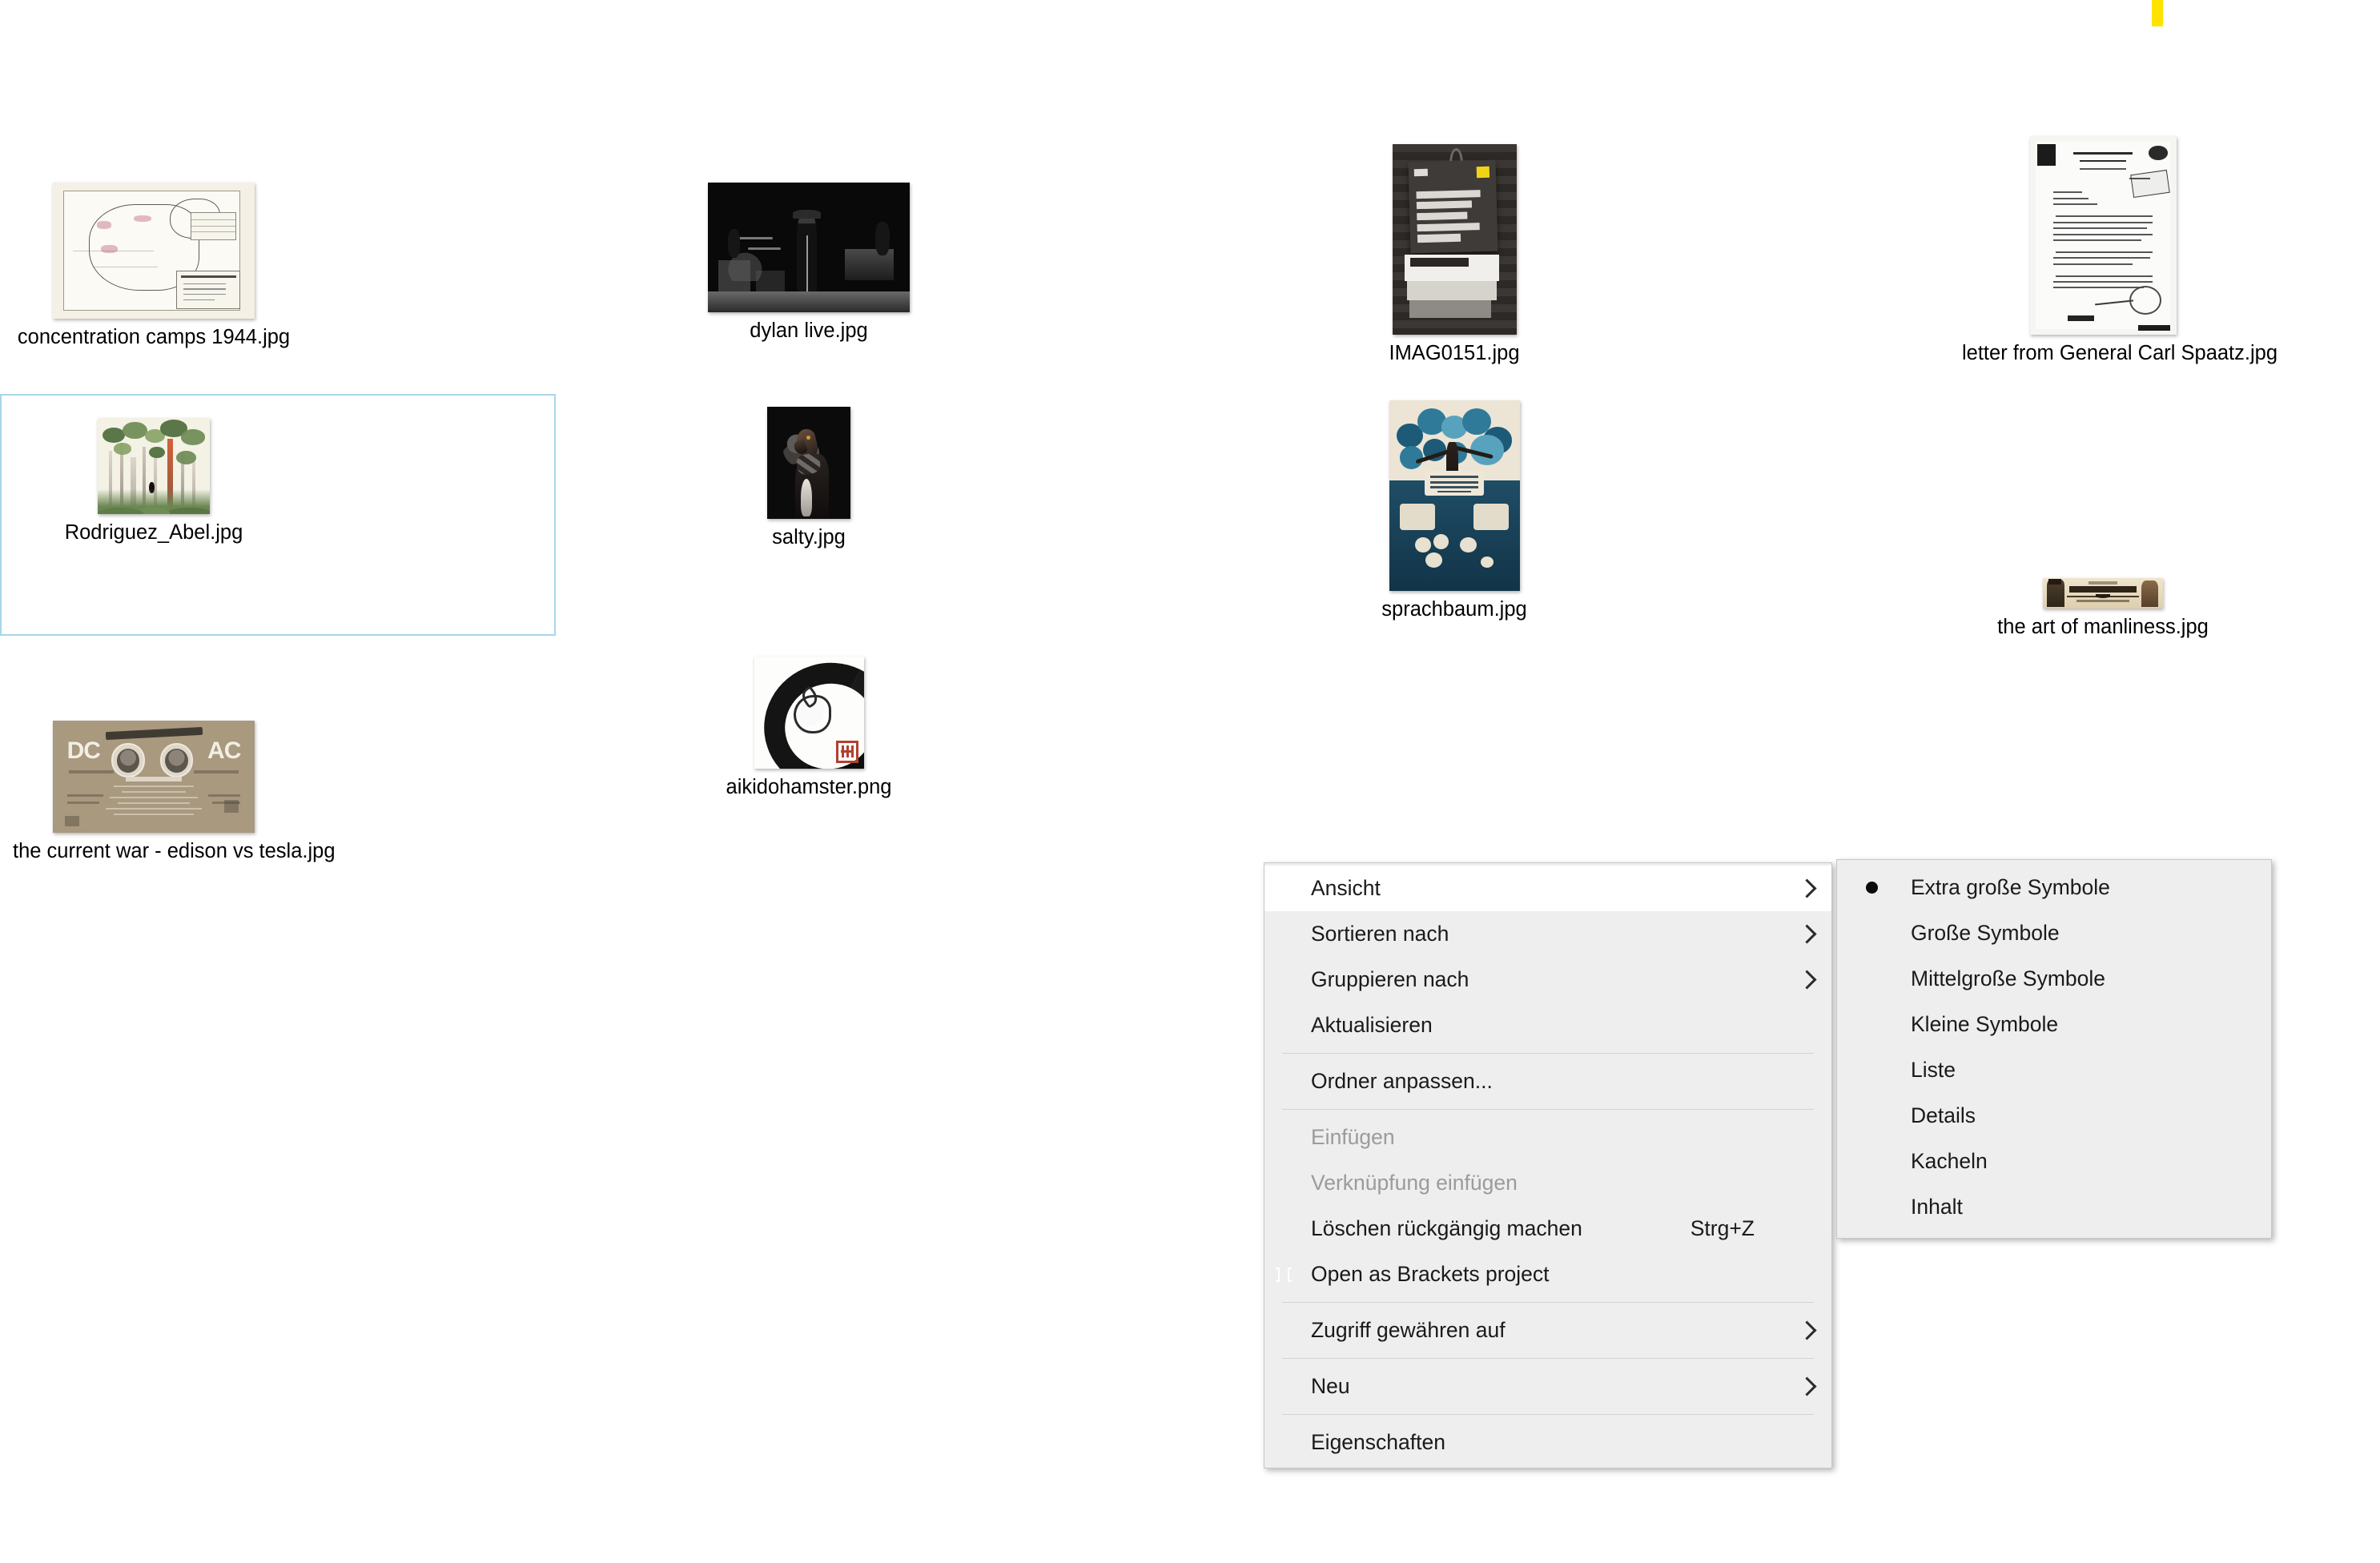 The image size is (2380, 1563). I want to click on submenu-item-label: Kleine Symbole, so click(1985, 1024).